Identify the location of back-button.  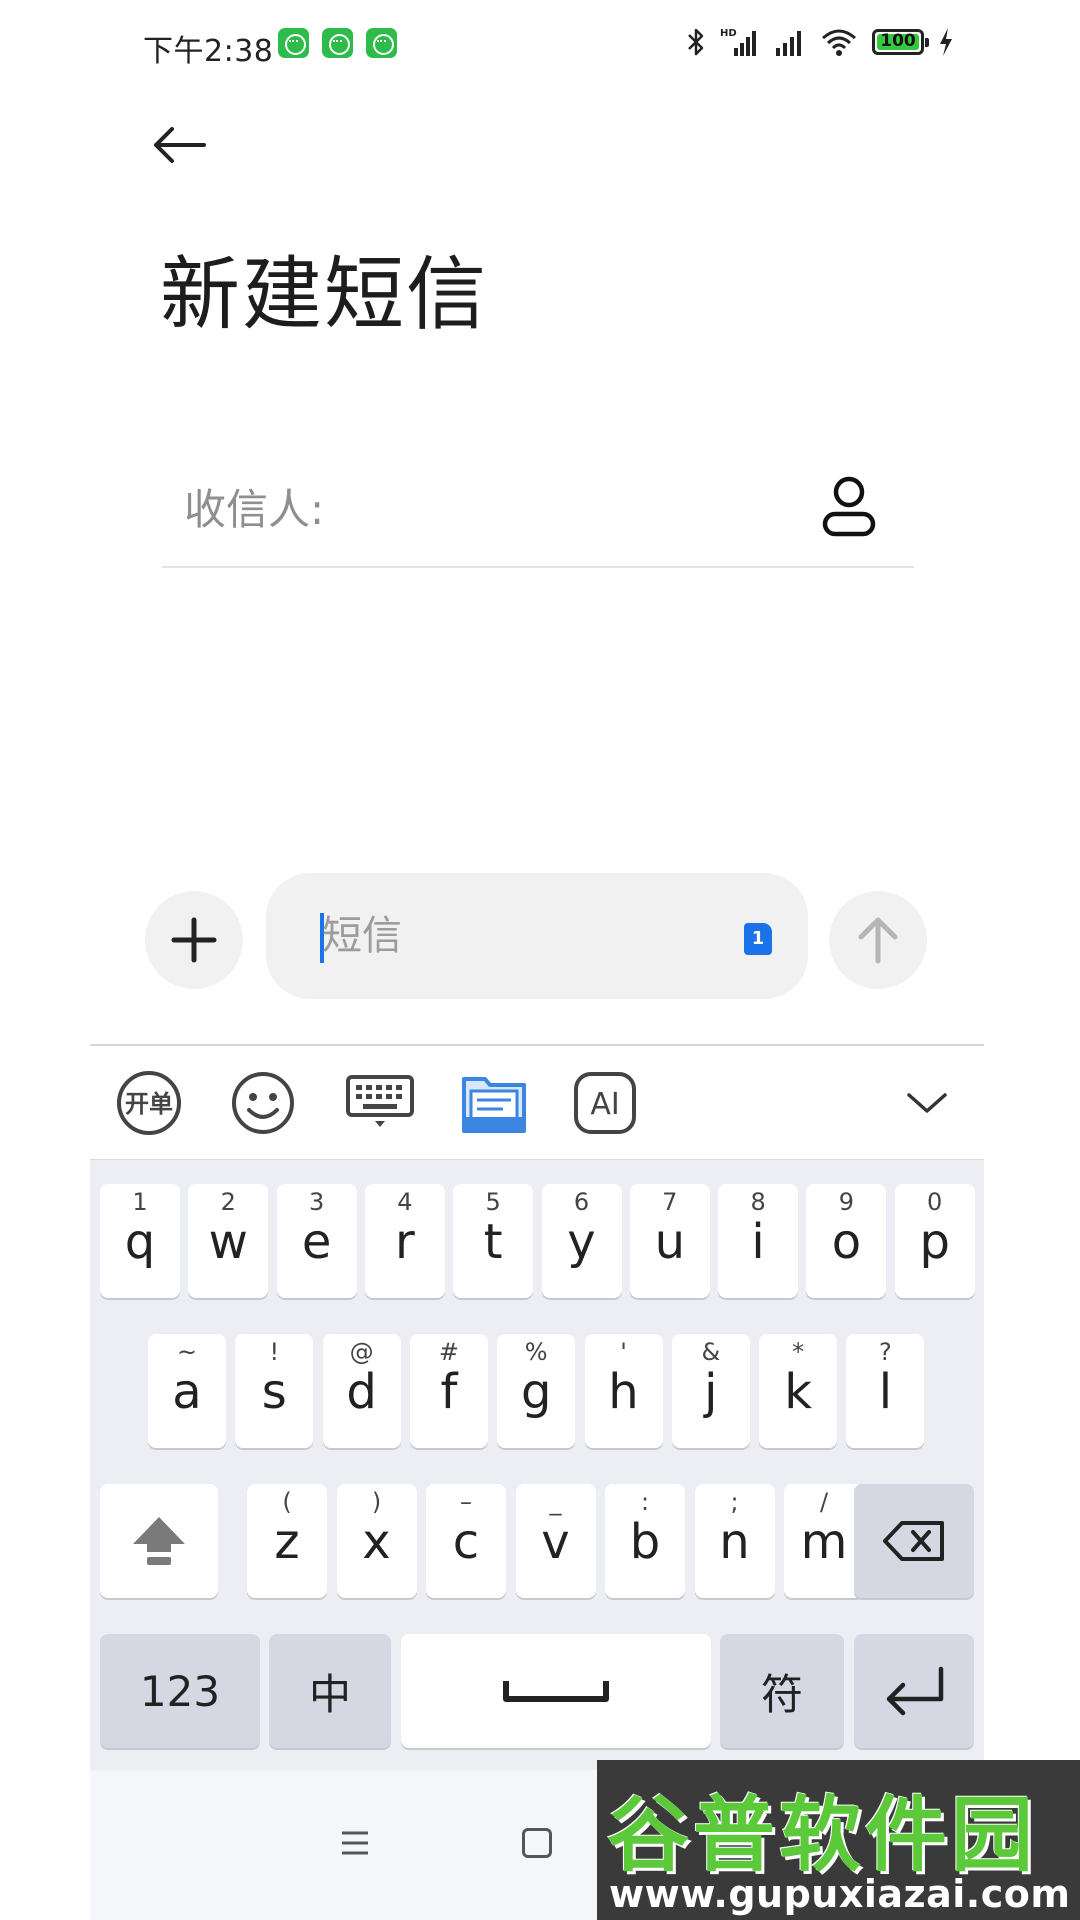
(190, 145).